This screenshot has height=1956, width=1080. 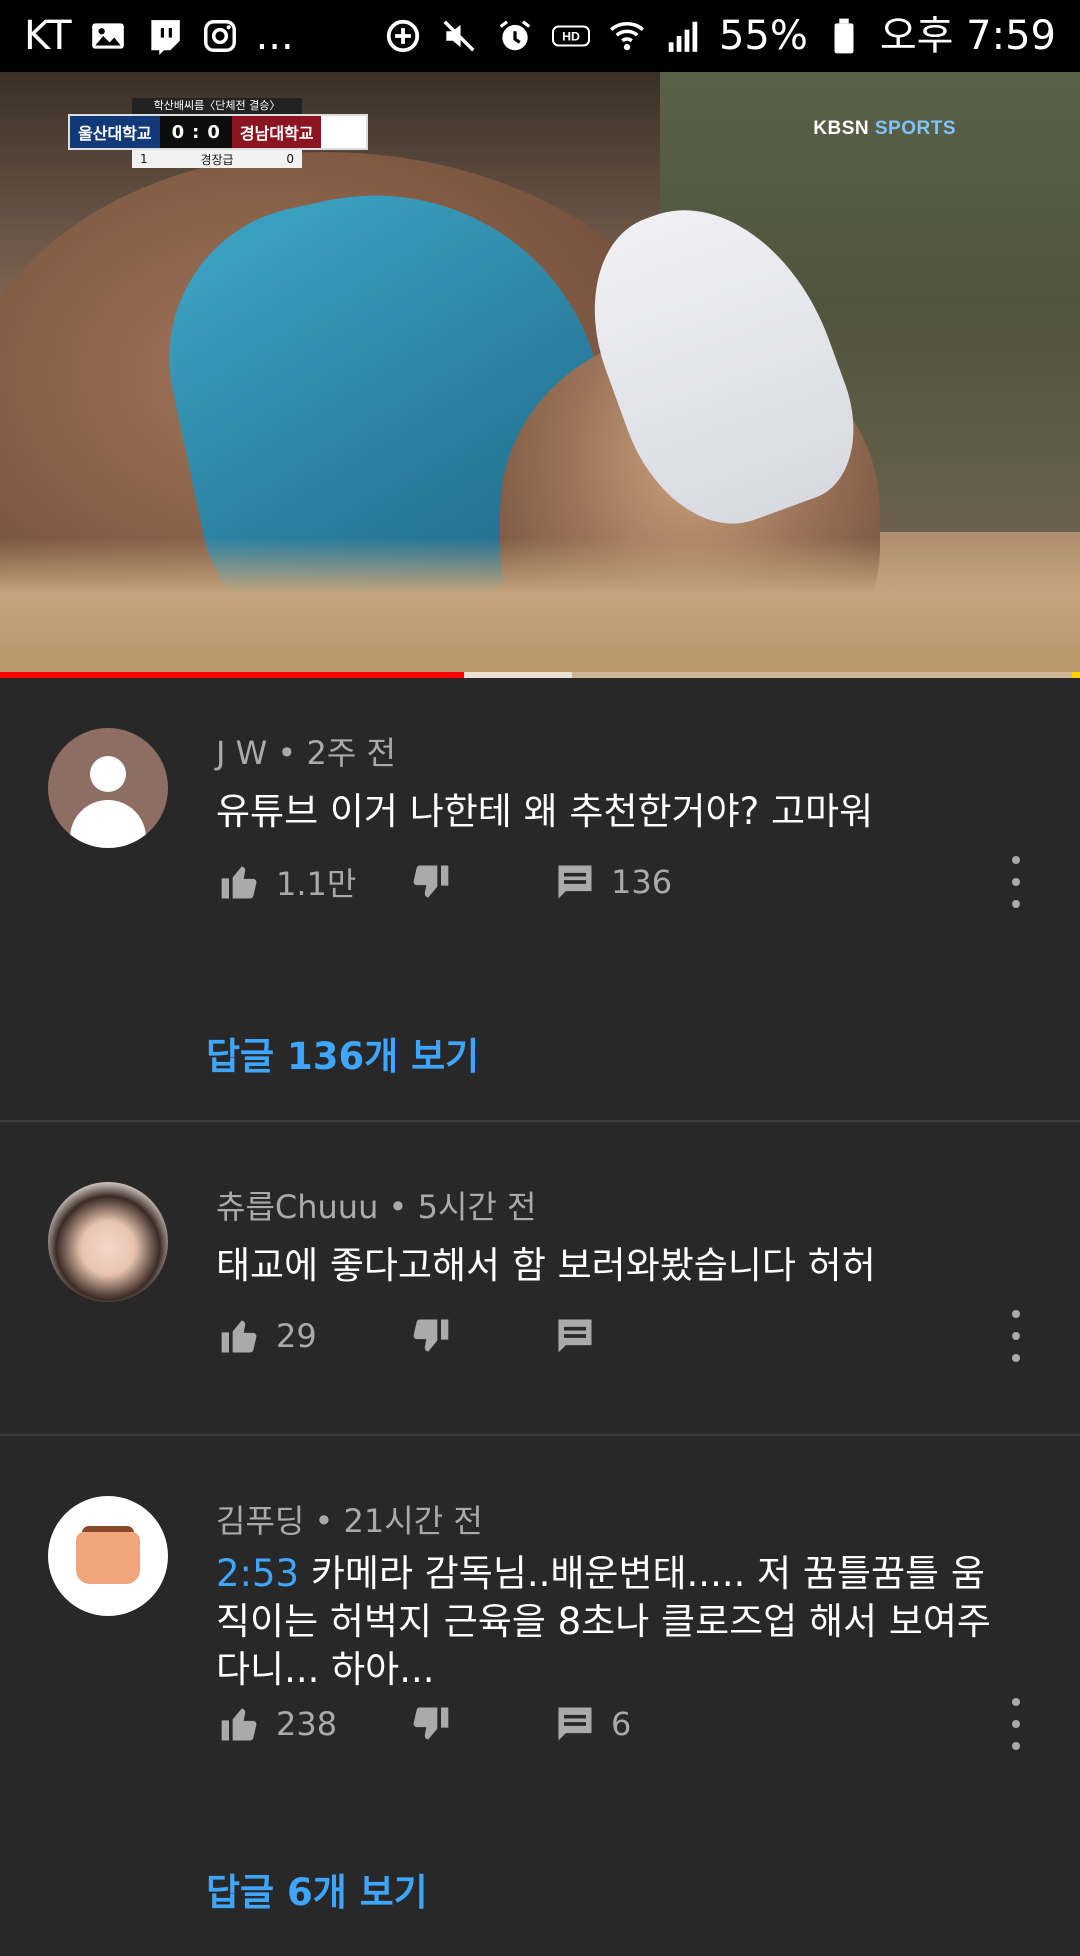 I want to click on twitch-icon, so click(x=164, y=36).